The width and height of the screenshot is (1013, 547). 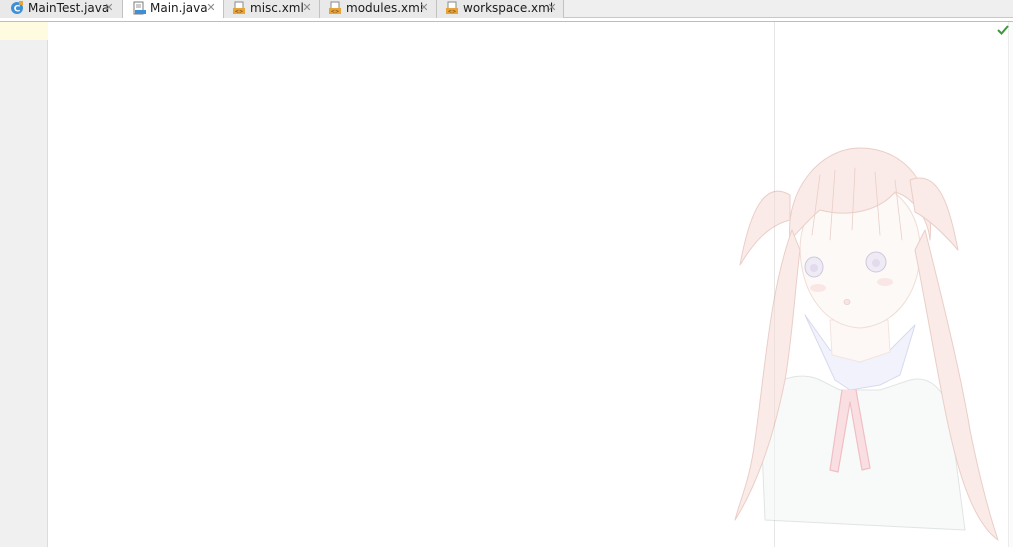 What do you see at coordinates (506, 20) in the screenshot?
I see `tab-bar-divider` at bounding box center [506, 20].